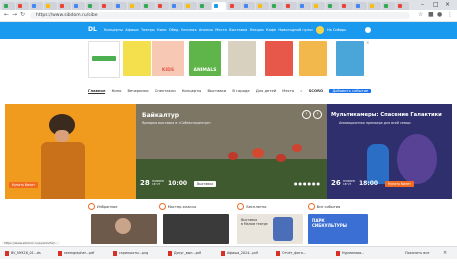 This screenshot has height=264, width=457. What do you see at coordinates (336, 30) in the screenshot?
I see `user-text: На Сибирь` at bounding box center [336, 30].